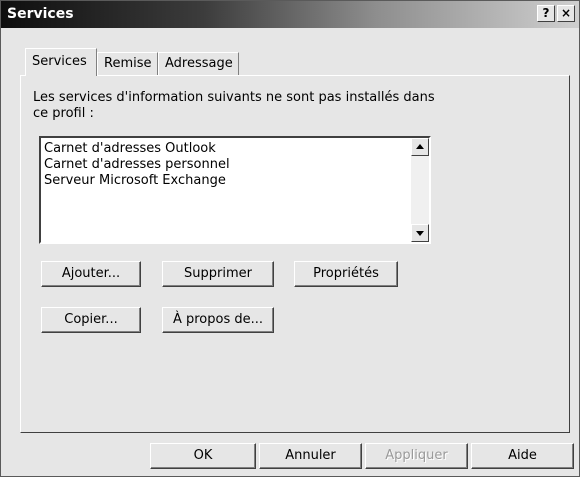  Describe the element at coordinates (61, 62) in the screenshot. I see `tab-services: Services` at that location.